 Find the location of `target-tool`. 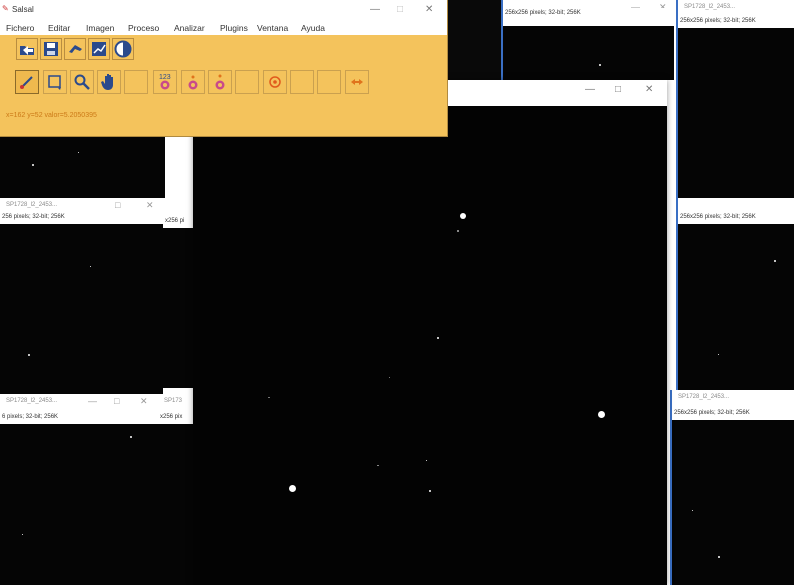

target-tool is located at coordinates (275, 82).